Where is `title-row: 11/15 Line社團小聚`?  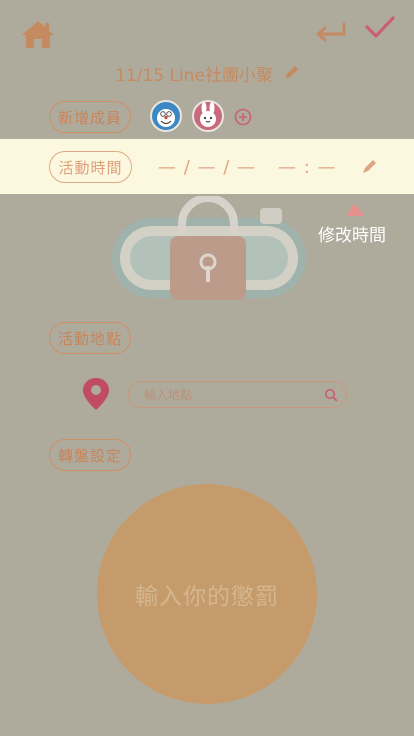
title-row: 11/15 Line社團小聚 is located at coordinates (207, 73).